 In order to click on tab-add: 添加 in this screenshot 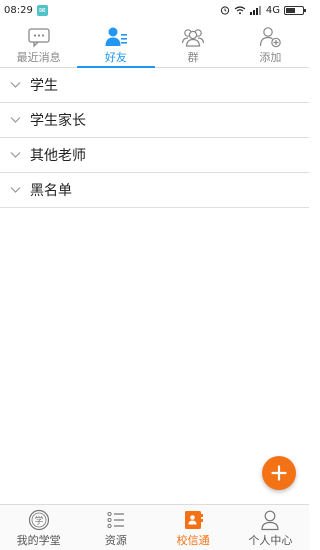, I will do `click(270, 43)`.